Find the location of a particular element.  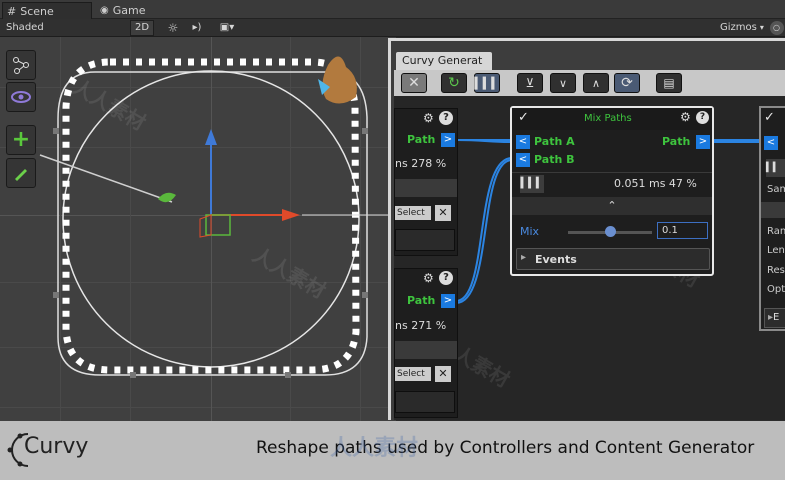

audio-toggle: ▸) is located at coordinates (197, 28).